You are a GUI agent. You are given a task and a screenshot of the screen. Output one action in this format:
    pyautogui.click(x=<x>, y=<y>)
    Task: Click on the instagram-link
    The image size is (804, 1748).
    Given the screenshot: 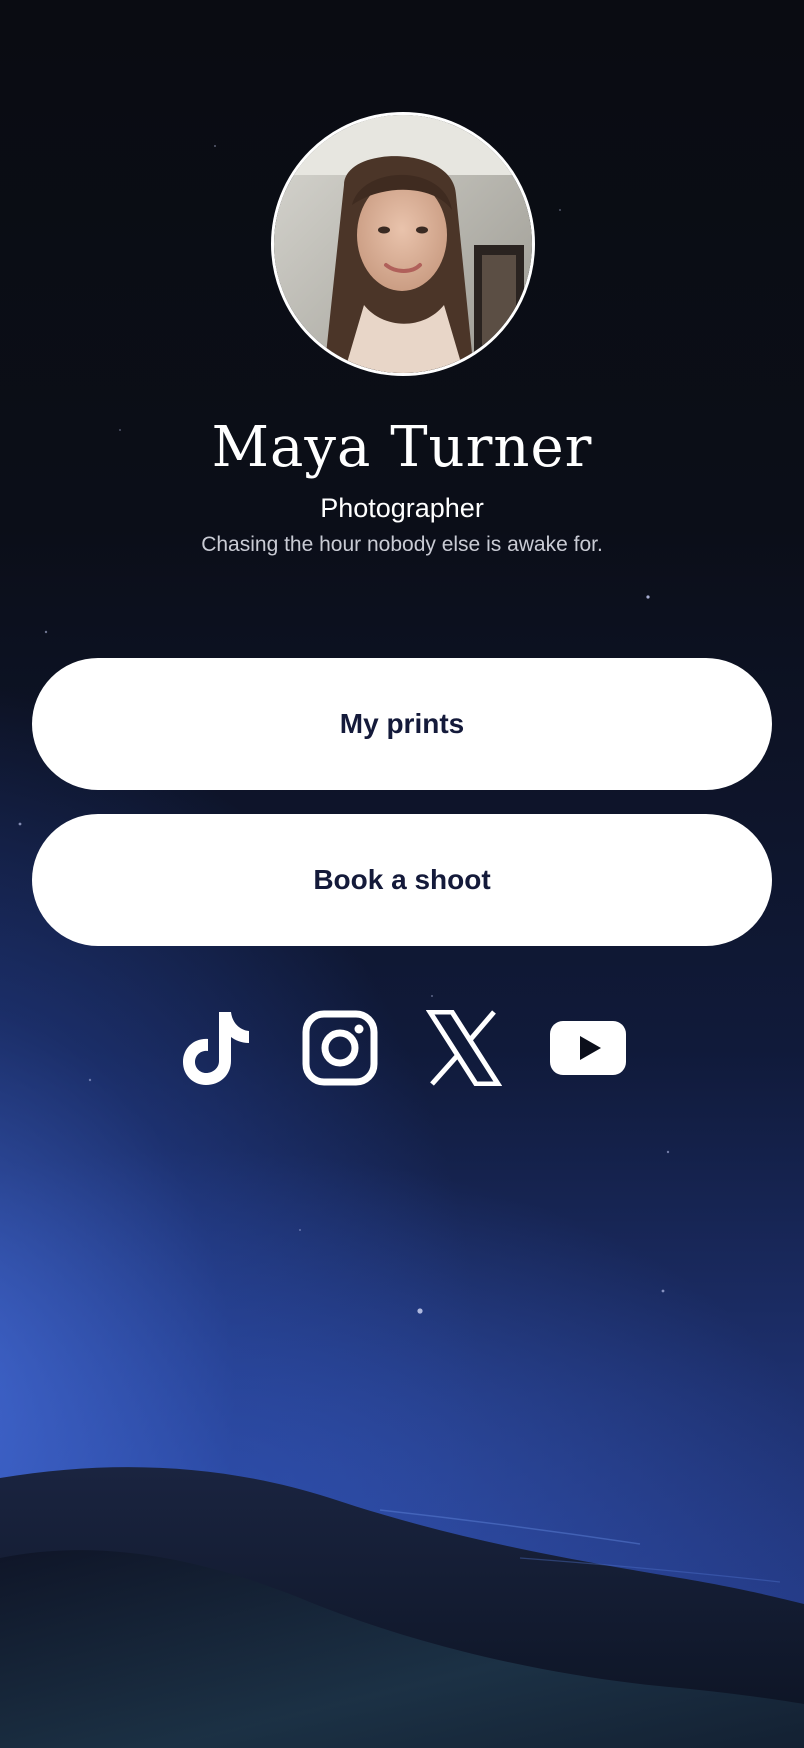 What is the action you would take?
    pyautogui.click(x=340, y=1048)
    